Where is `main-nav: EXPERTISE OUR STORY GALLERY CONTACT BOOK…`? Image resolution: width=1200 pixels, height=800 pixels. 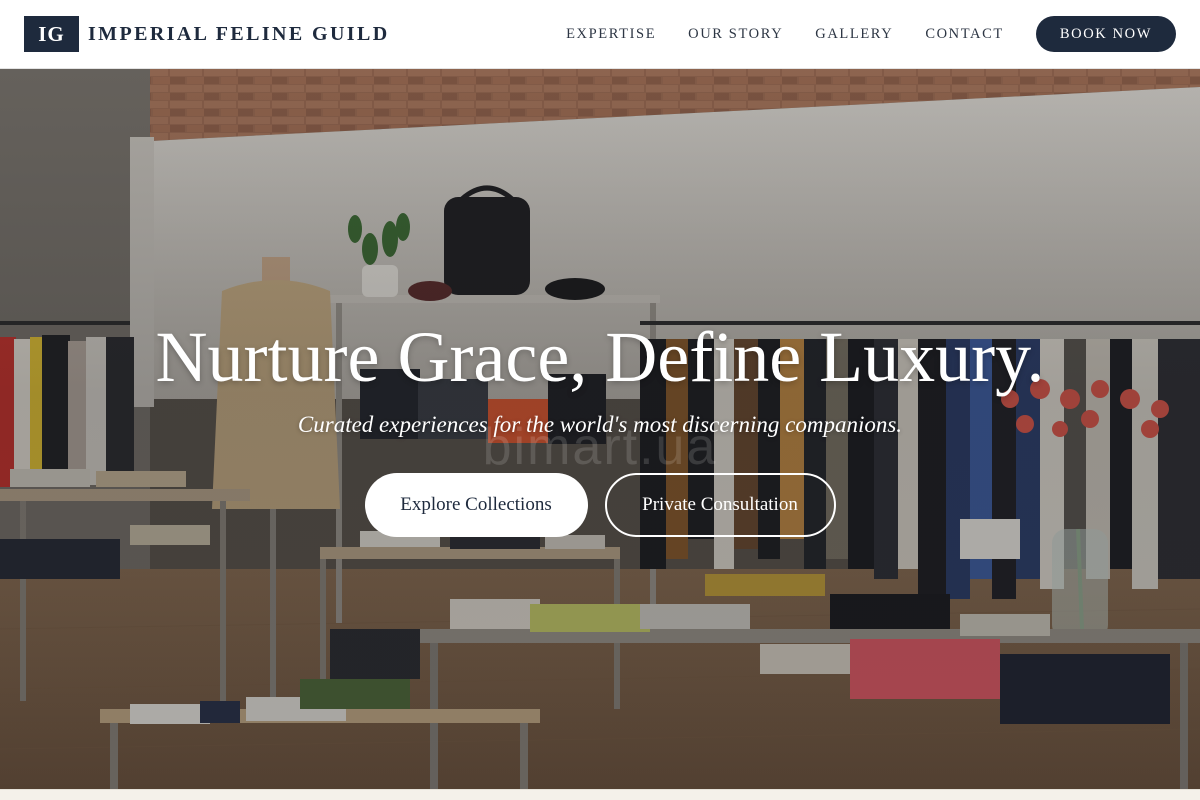
main-nav: EXPERTISE OUR STORY GALLERY CONTACT BOOK… is located at coordinates (871, 34).